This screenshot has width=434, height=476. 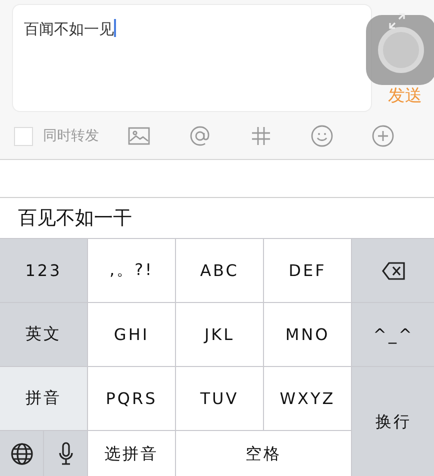 I want to click on expand-icon, so click(x=397, y=21).